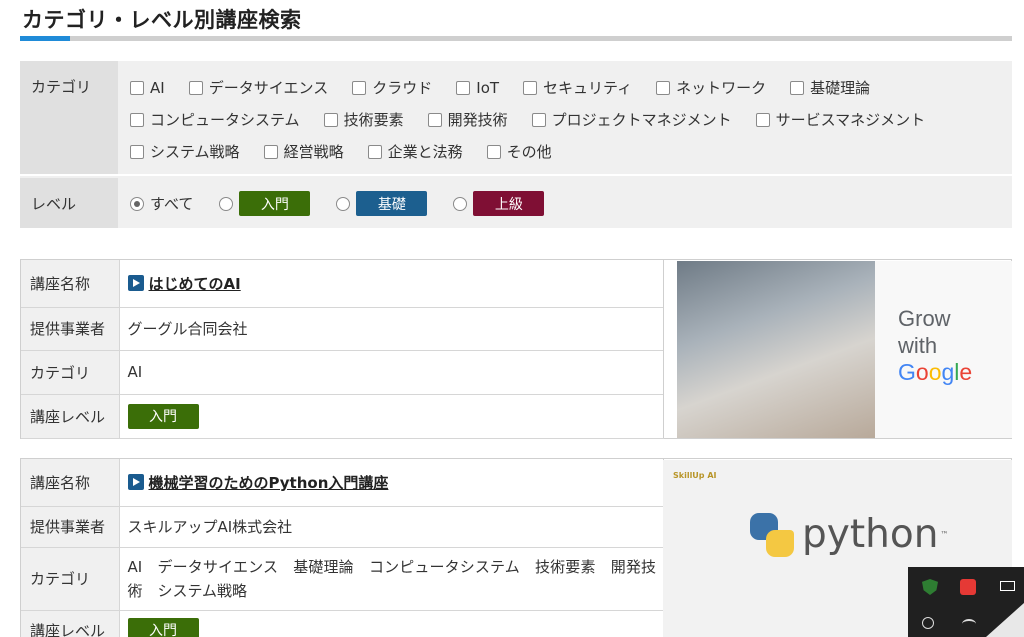  What do you see at coordinates (588, 88) in the screenshot?
I see `category-checkbox-label: セキュリティ` at bounding box center [588, 88].